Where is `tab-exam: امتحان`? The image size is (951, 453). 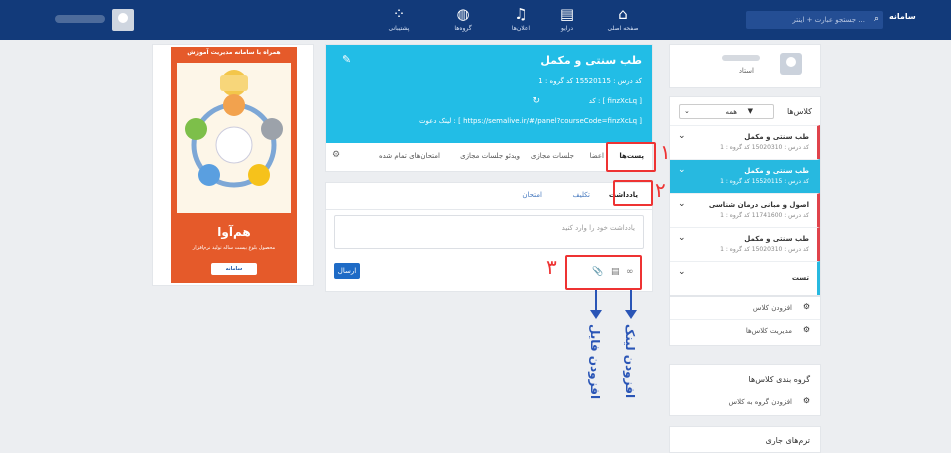 tab-exam: امتحان is located at coordinates (532, 195).